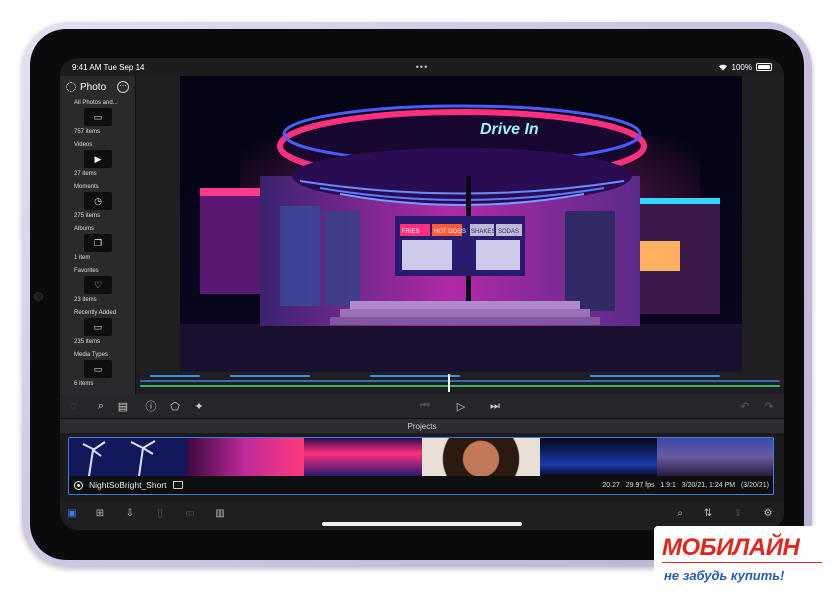  I want to click on import-icon: ⇩, so click(130, 513).